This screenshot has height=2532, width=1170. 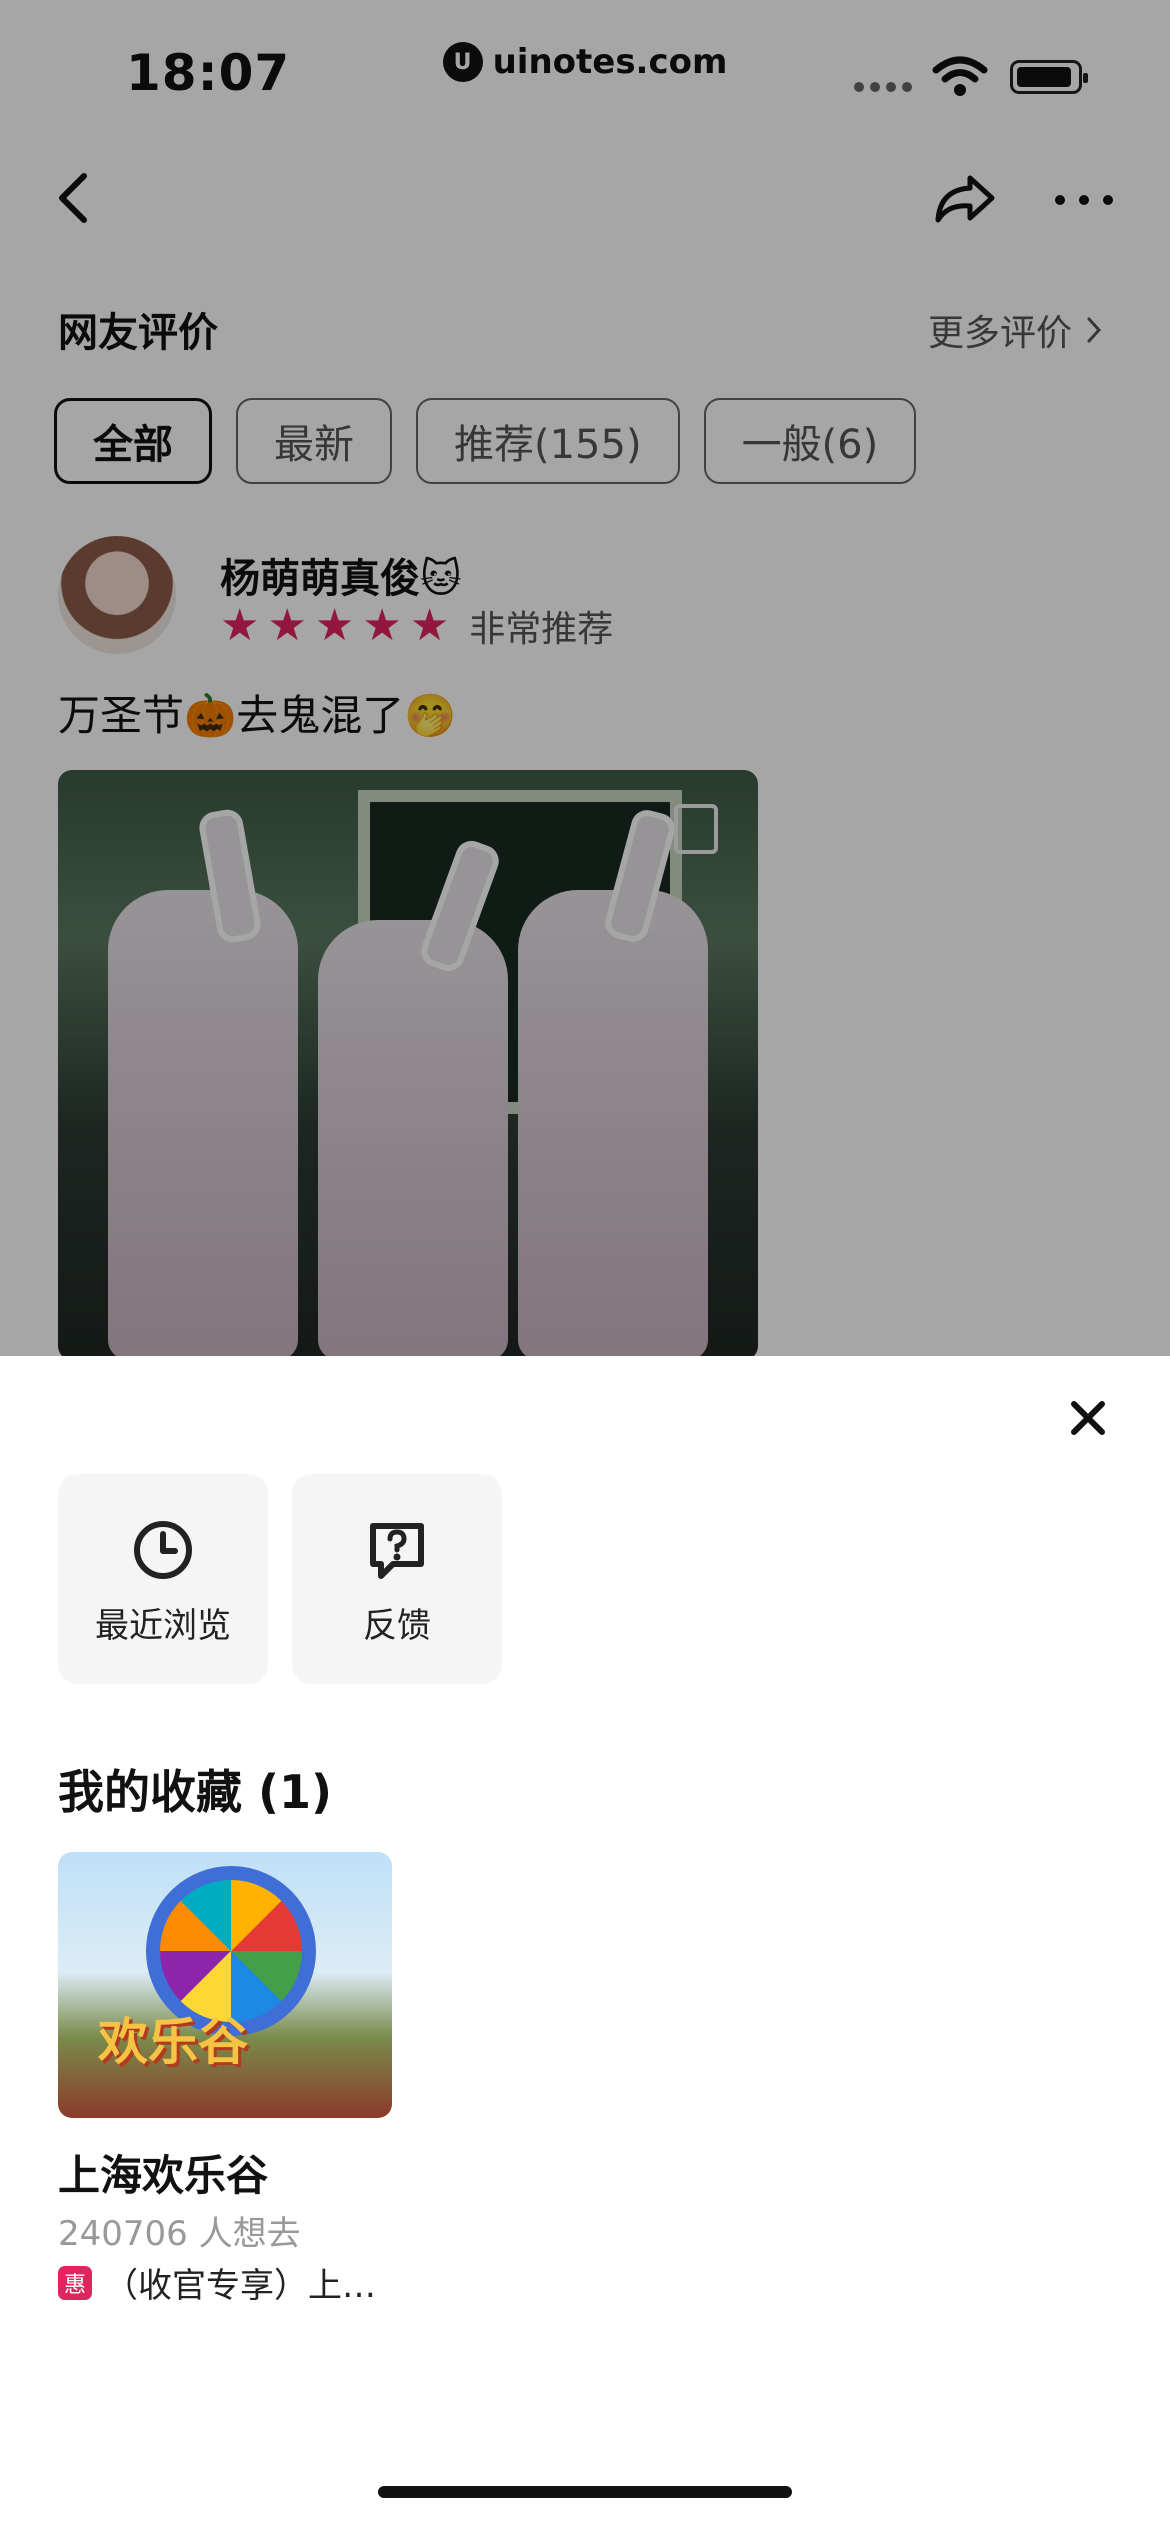 I want to click on feedback-button: 反馈, so click(x=397, y=1579).